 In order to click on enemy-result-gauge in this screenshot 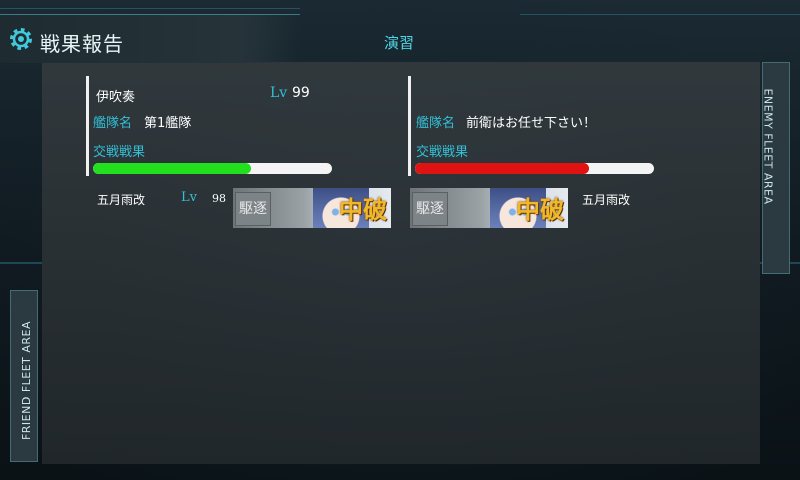, I will do `click(534, 168)`.